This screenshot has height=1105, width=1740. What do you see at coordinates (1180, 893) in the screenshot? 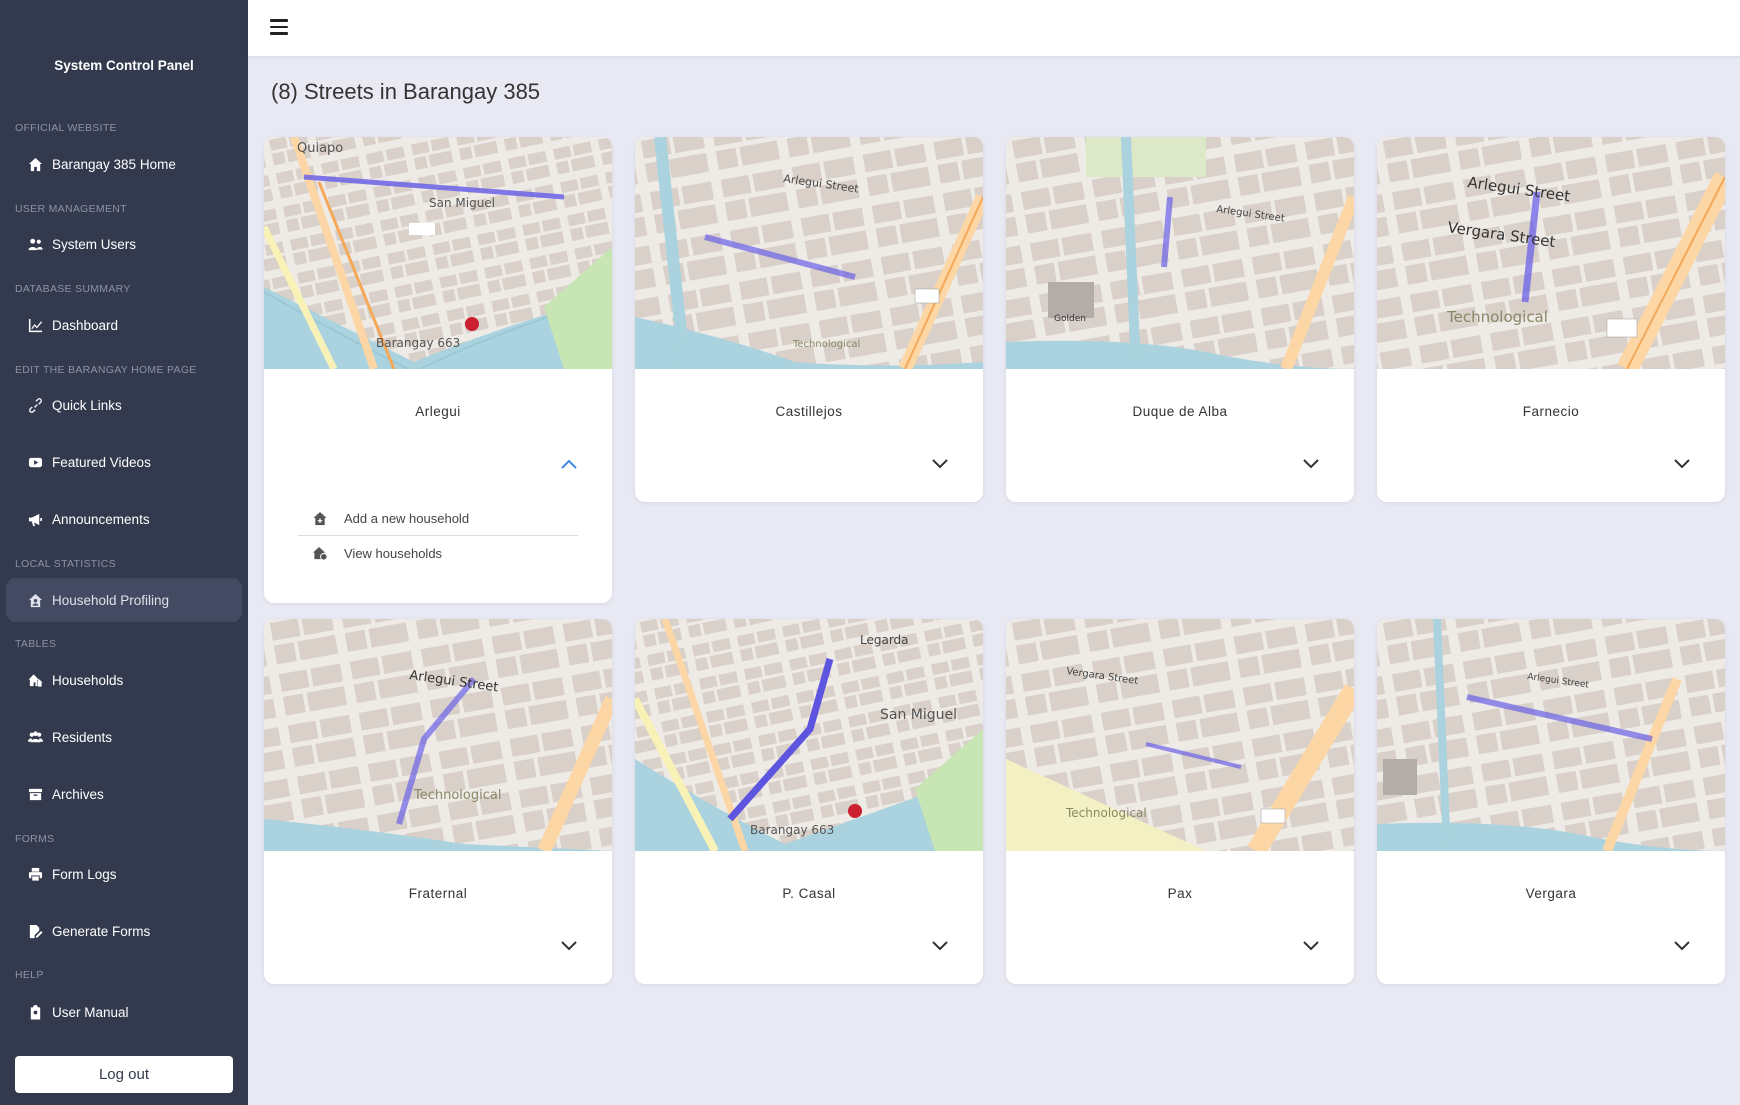
I see `street-name: Pax` at bounding box center [1180, 893].